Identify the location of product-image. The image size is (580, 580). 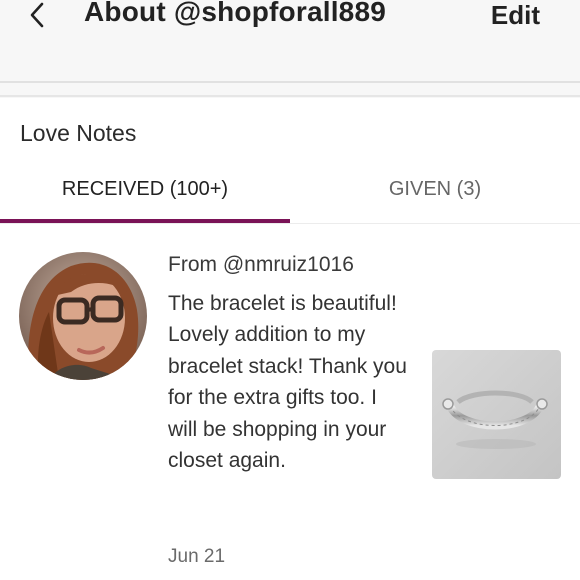
(496, 414).